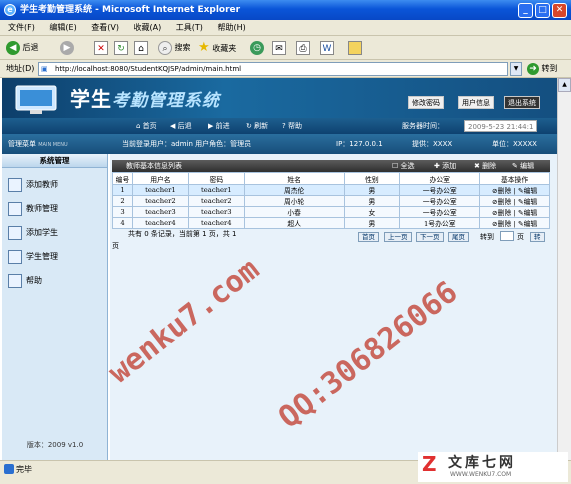  Describe the element at coordinates (33, 257) in the screenshot. I see `sidebar-item-student-manage: 学生管理` at that location.